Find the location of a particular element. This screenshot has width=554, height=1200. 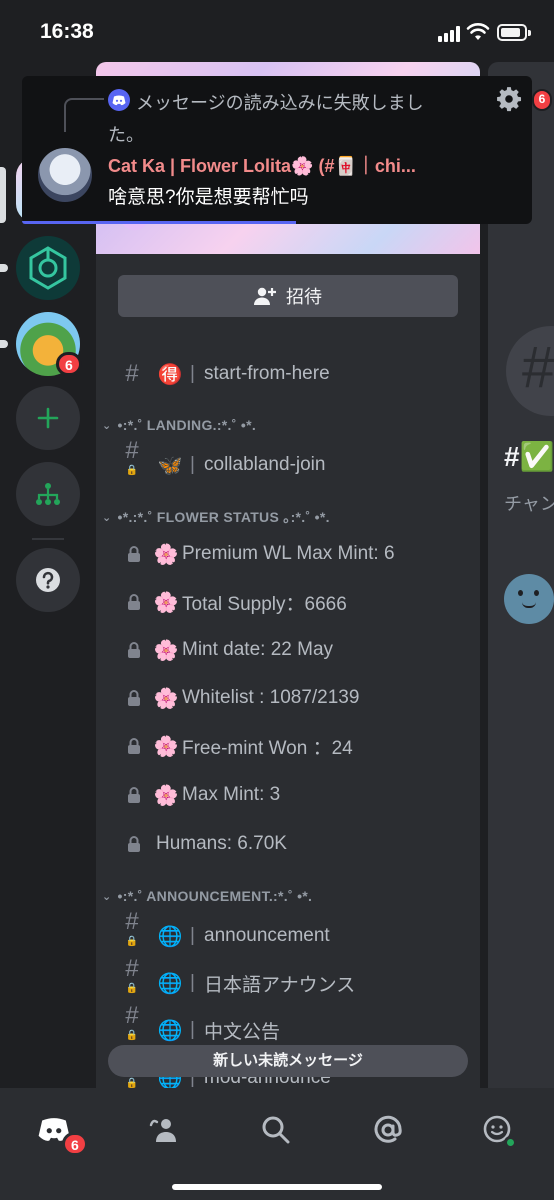

channel-name: 中文公告 is located at coordinates (242, 1032).